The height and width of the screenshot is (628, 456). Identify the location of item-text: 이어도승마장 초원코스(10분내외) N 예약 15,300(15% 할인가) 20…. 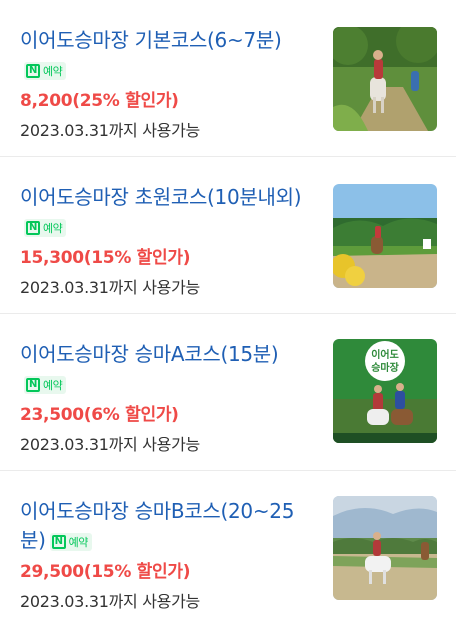
(165, 240).